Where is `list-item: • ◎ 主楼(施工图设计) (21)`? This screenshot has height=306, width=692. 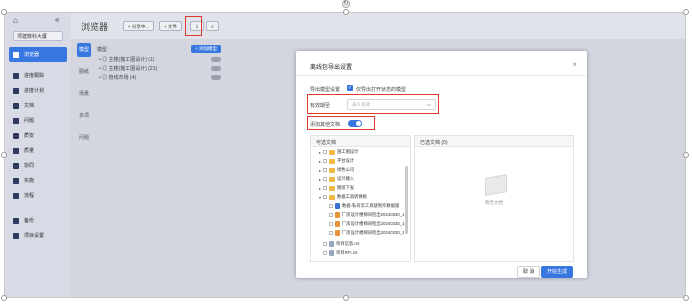
list-item: • ◎ 主楼(施工图设计) (21) is located at coordinates (159, 68).